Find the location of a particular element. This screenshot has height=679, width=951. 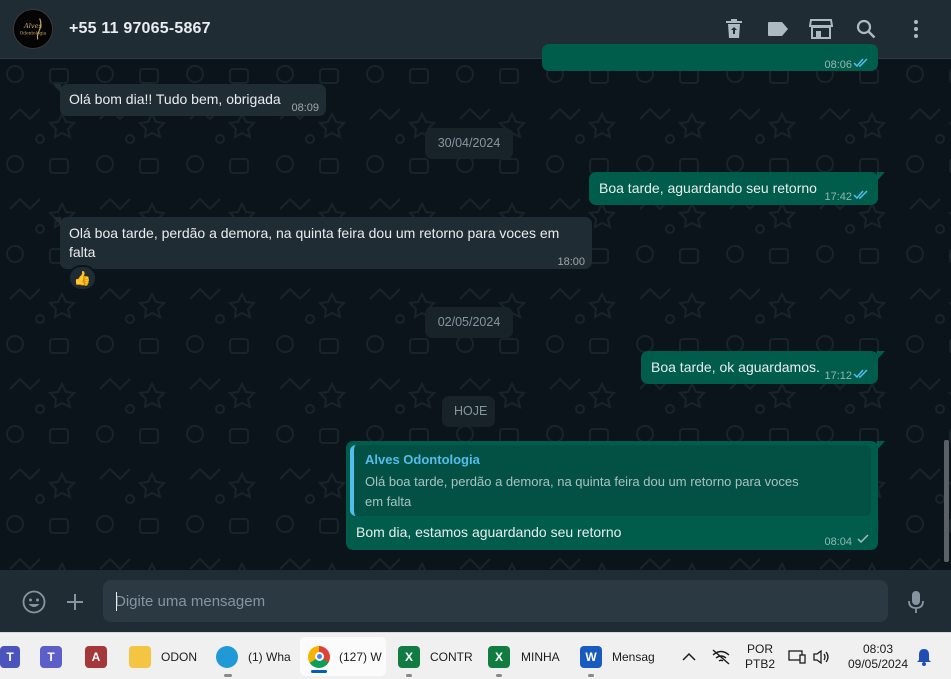

reaction-thumbs-up-icon: 👍 is located at coordinates (82, 278).